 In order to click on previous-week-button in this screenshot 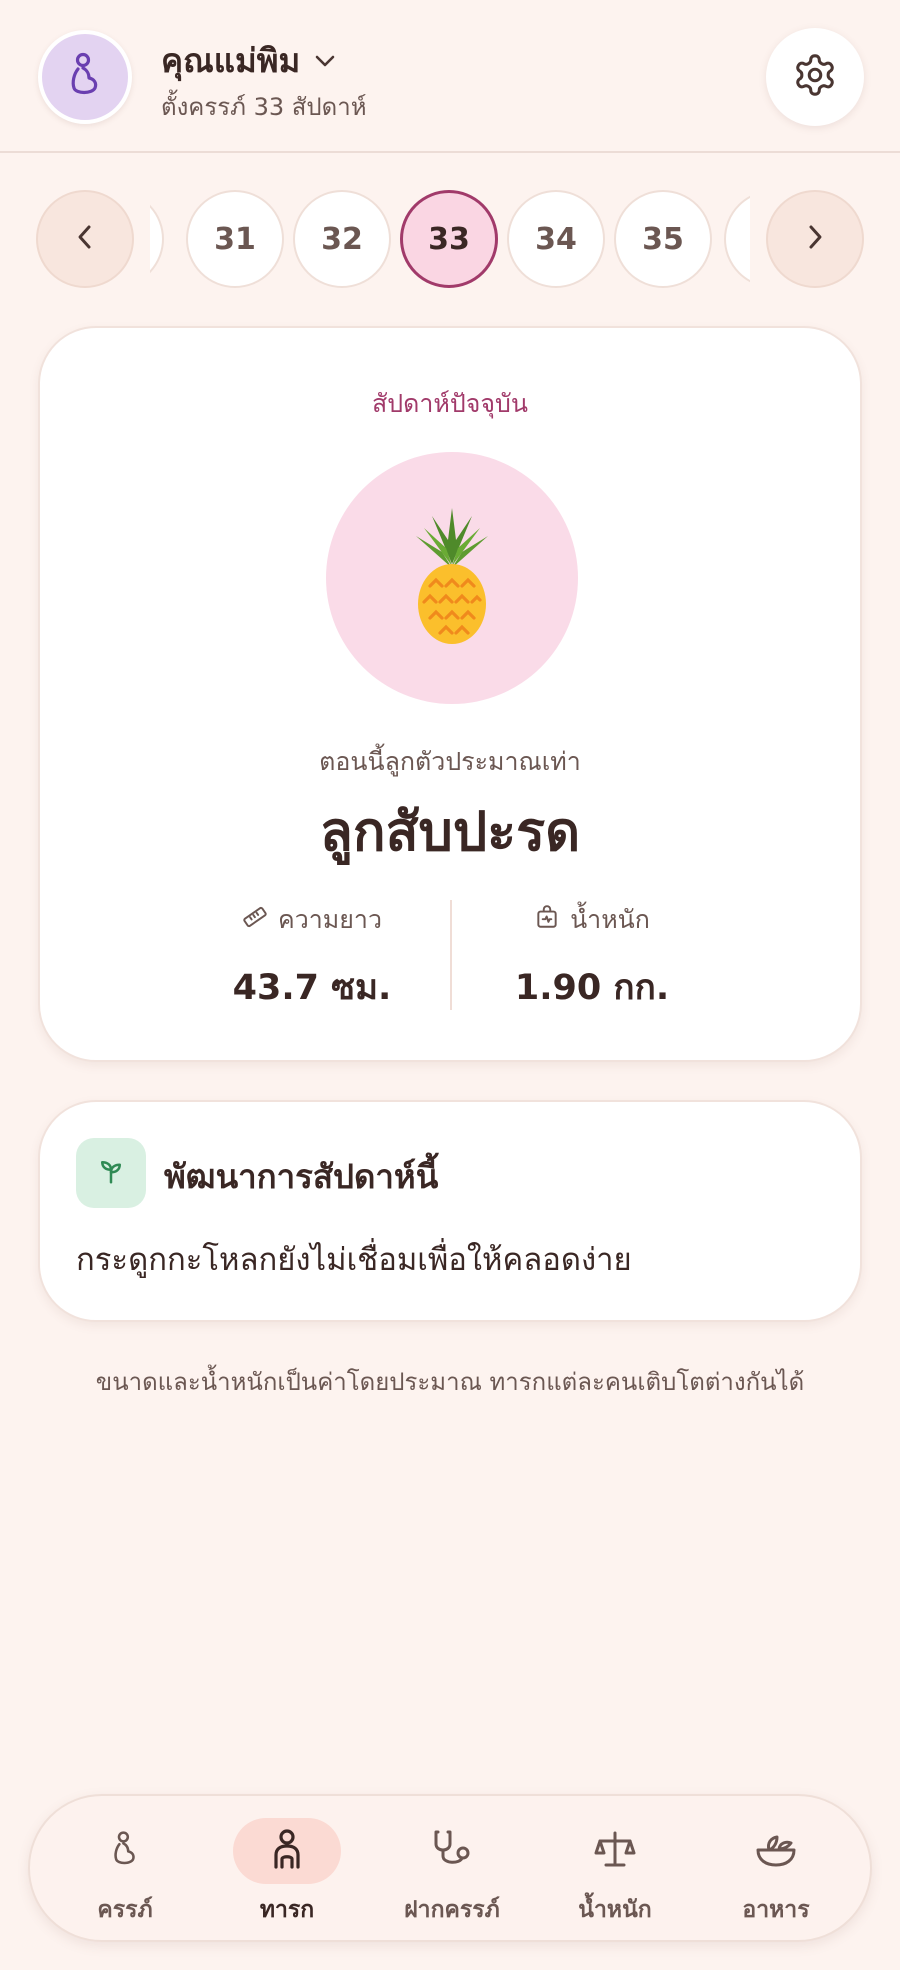, I will do `click(85, 239)`.